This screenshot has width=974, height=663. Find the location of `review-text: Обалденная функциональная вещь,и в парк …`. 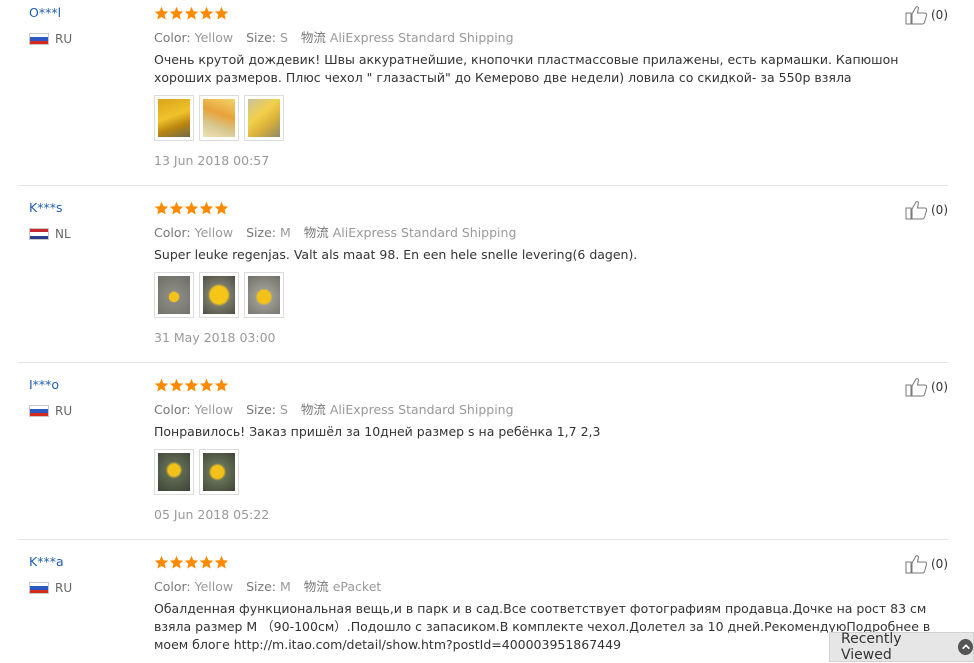

review-text: Обалденная функциональная вещь,и в парк … is located at coordinates (542, 626).